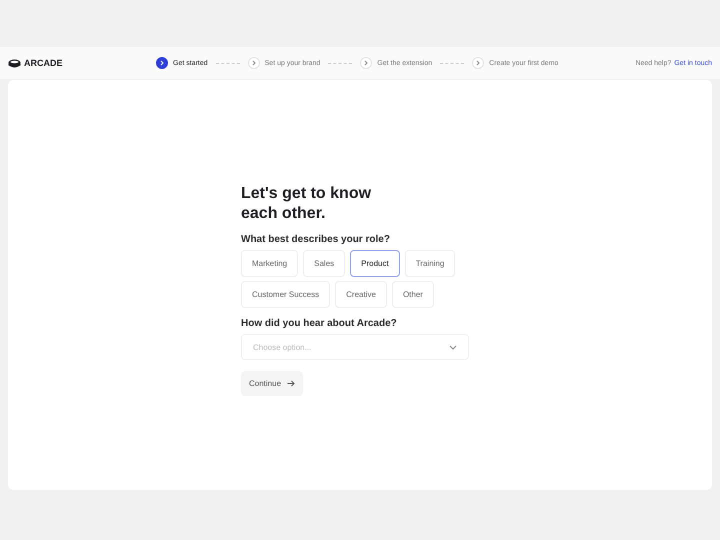 This screenshot has width=720, height=540. I want to click on logo-icon, so click(14, 63).